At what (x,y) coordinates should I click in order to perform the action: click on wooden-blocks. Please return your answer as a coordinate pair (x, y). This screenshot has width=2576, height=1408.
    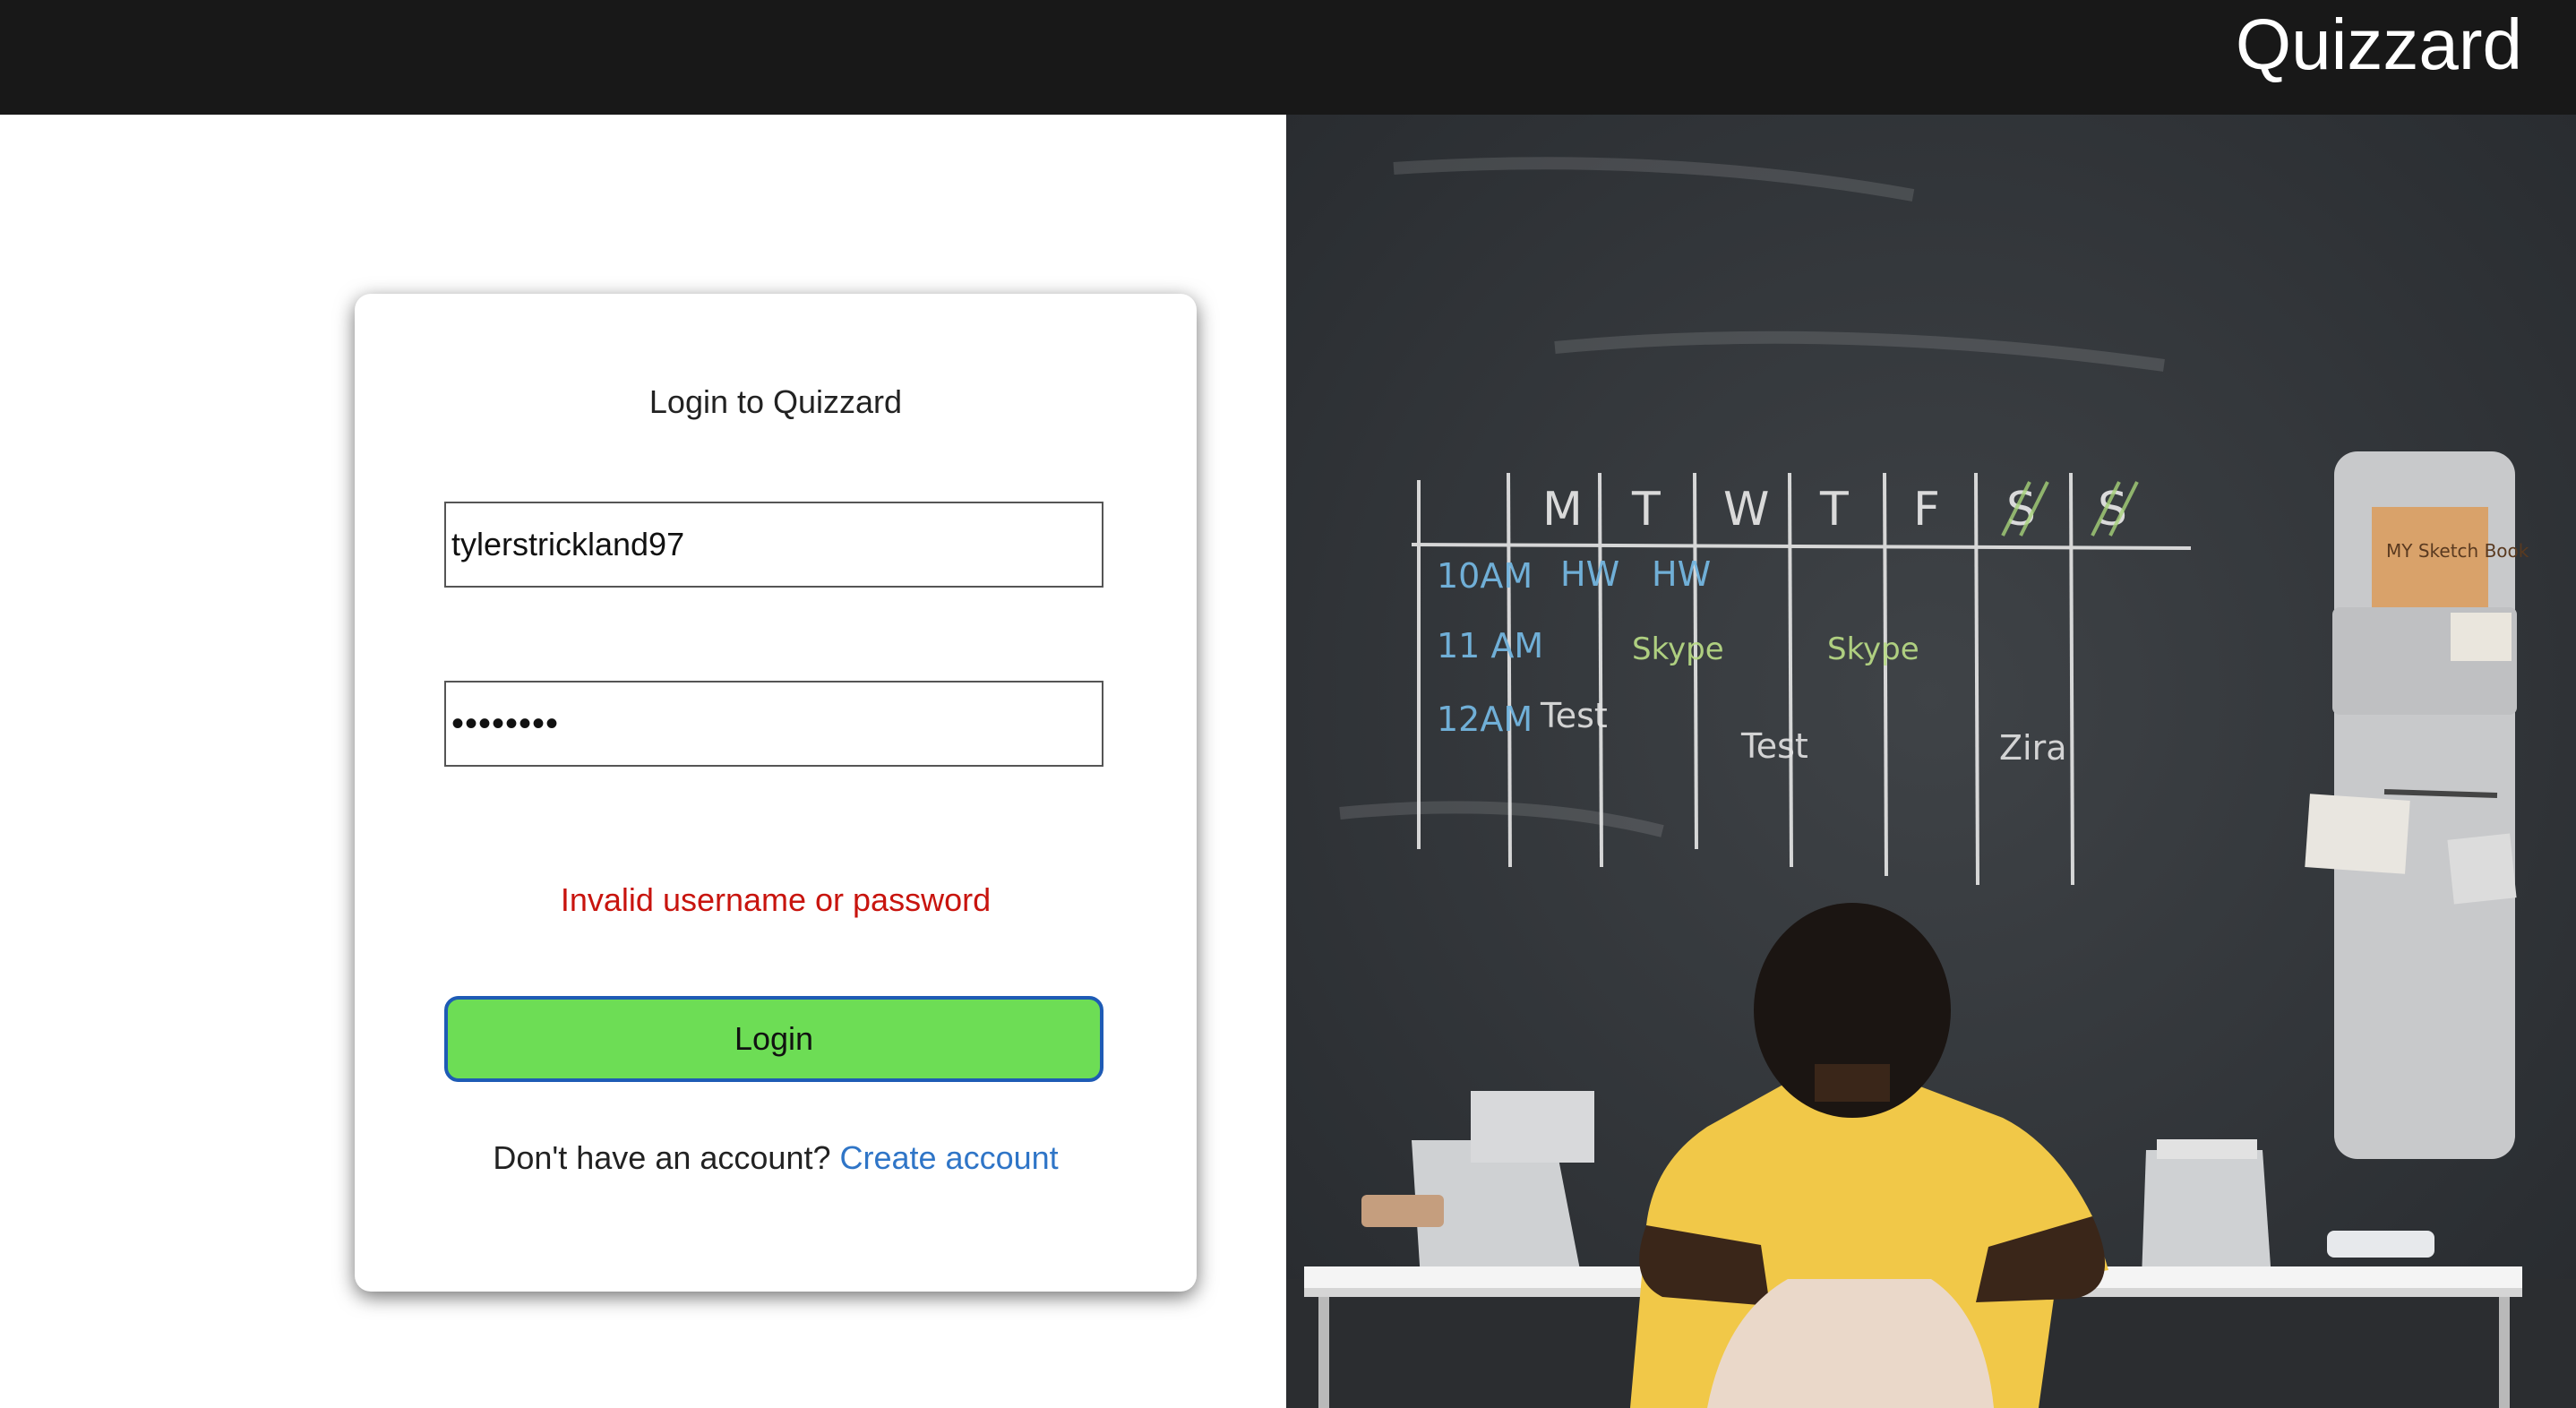
    Looking at the image, I should click on (1402, 1211).